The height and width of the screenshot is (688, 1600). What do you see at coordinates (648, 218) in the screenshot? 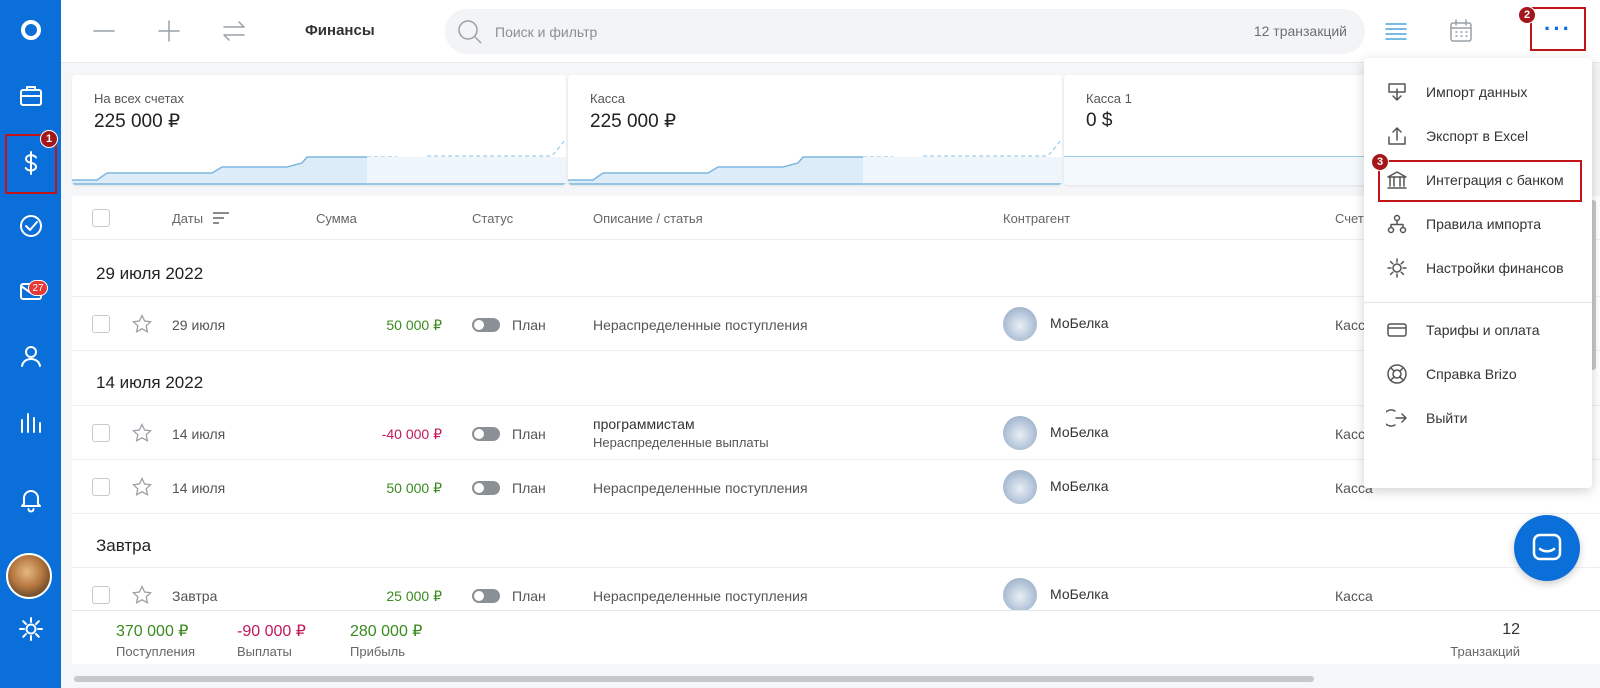
I see `column-description: Описание / статья` at bounding box center [648, 218].